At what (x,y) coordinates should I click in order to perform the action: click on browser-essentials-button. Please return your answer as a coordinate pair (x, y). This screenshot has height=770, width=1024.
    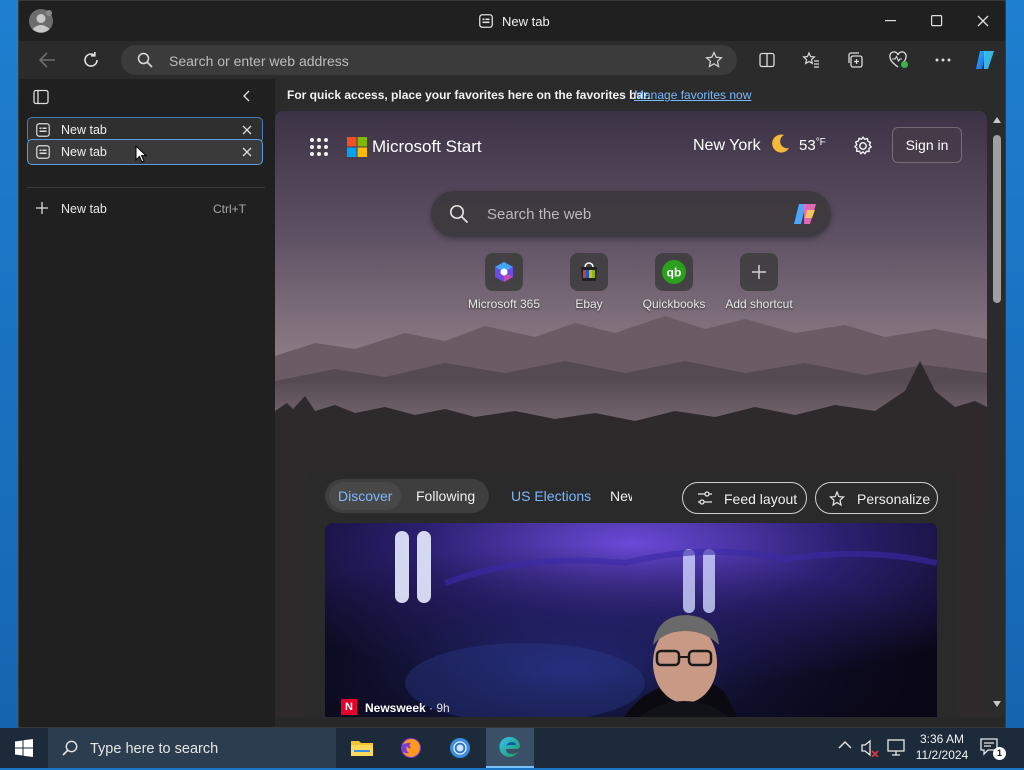
    Looking at the image, I should click on (899, 60).